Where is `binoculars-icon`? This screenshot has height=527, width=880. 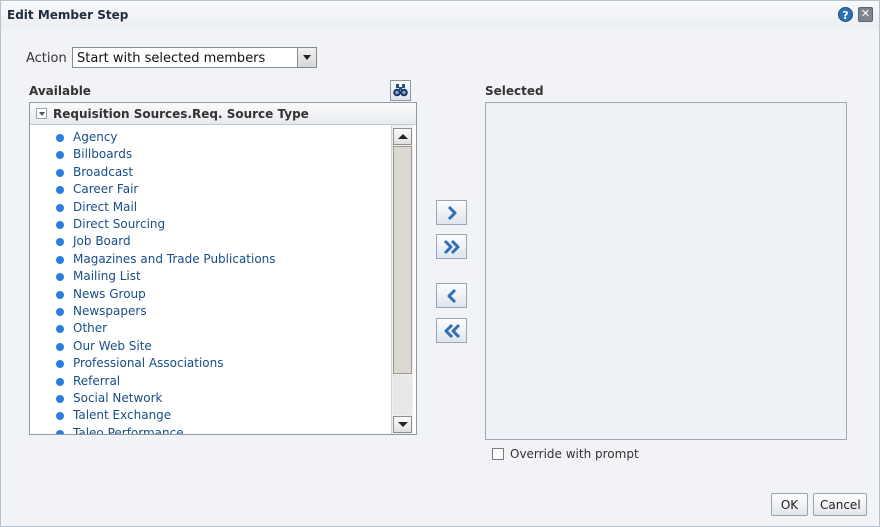 binoculars-icon is located at coordinates (400, 90).